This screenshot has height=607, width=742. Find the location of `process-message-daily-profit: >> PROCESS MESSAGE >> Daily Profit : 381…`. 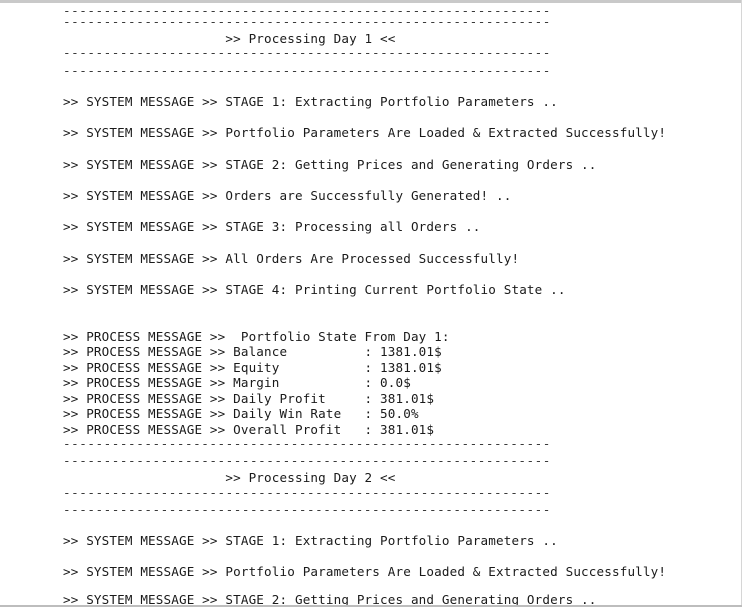

process-message-daily-profit: >> PROCESS MESSAGE >> Daily Profit : 381… is located at coordinates (249, 398).